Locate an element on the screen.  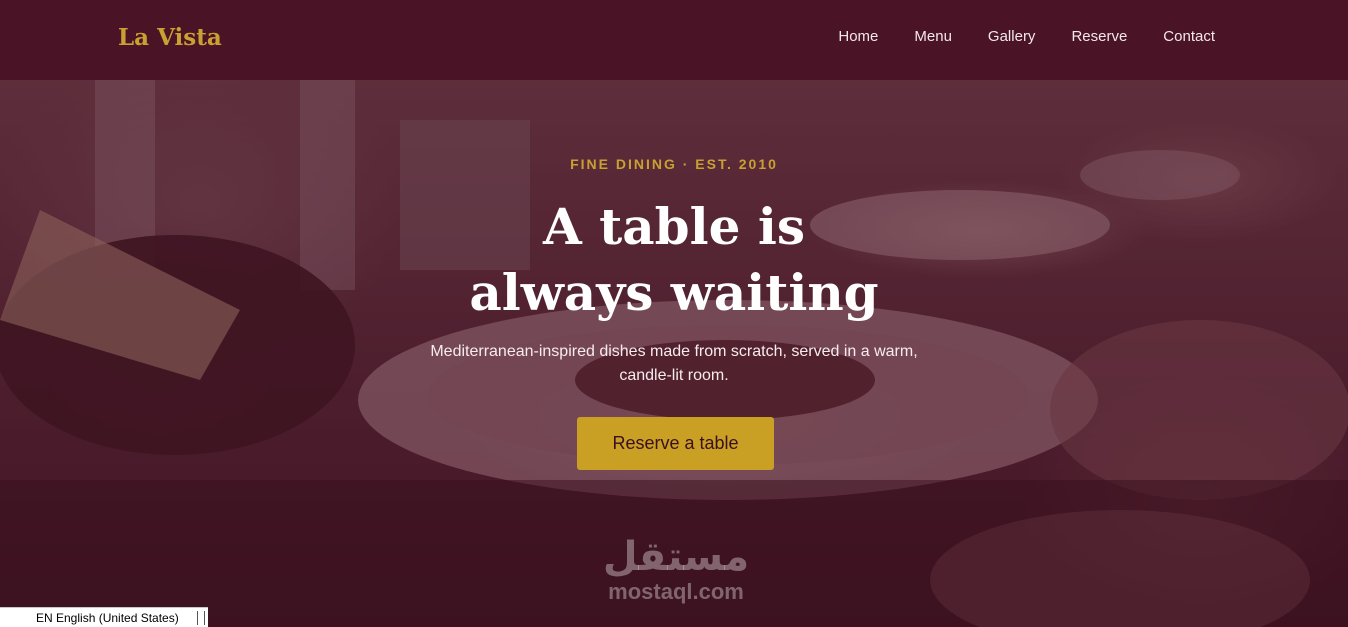
watermark-arabic: مستقل is located at coordinates (676, 557).